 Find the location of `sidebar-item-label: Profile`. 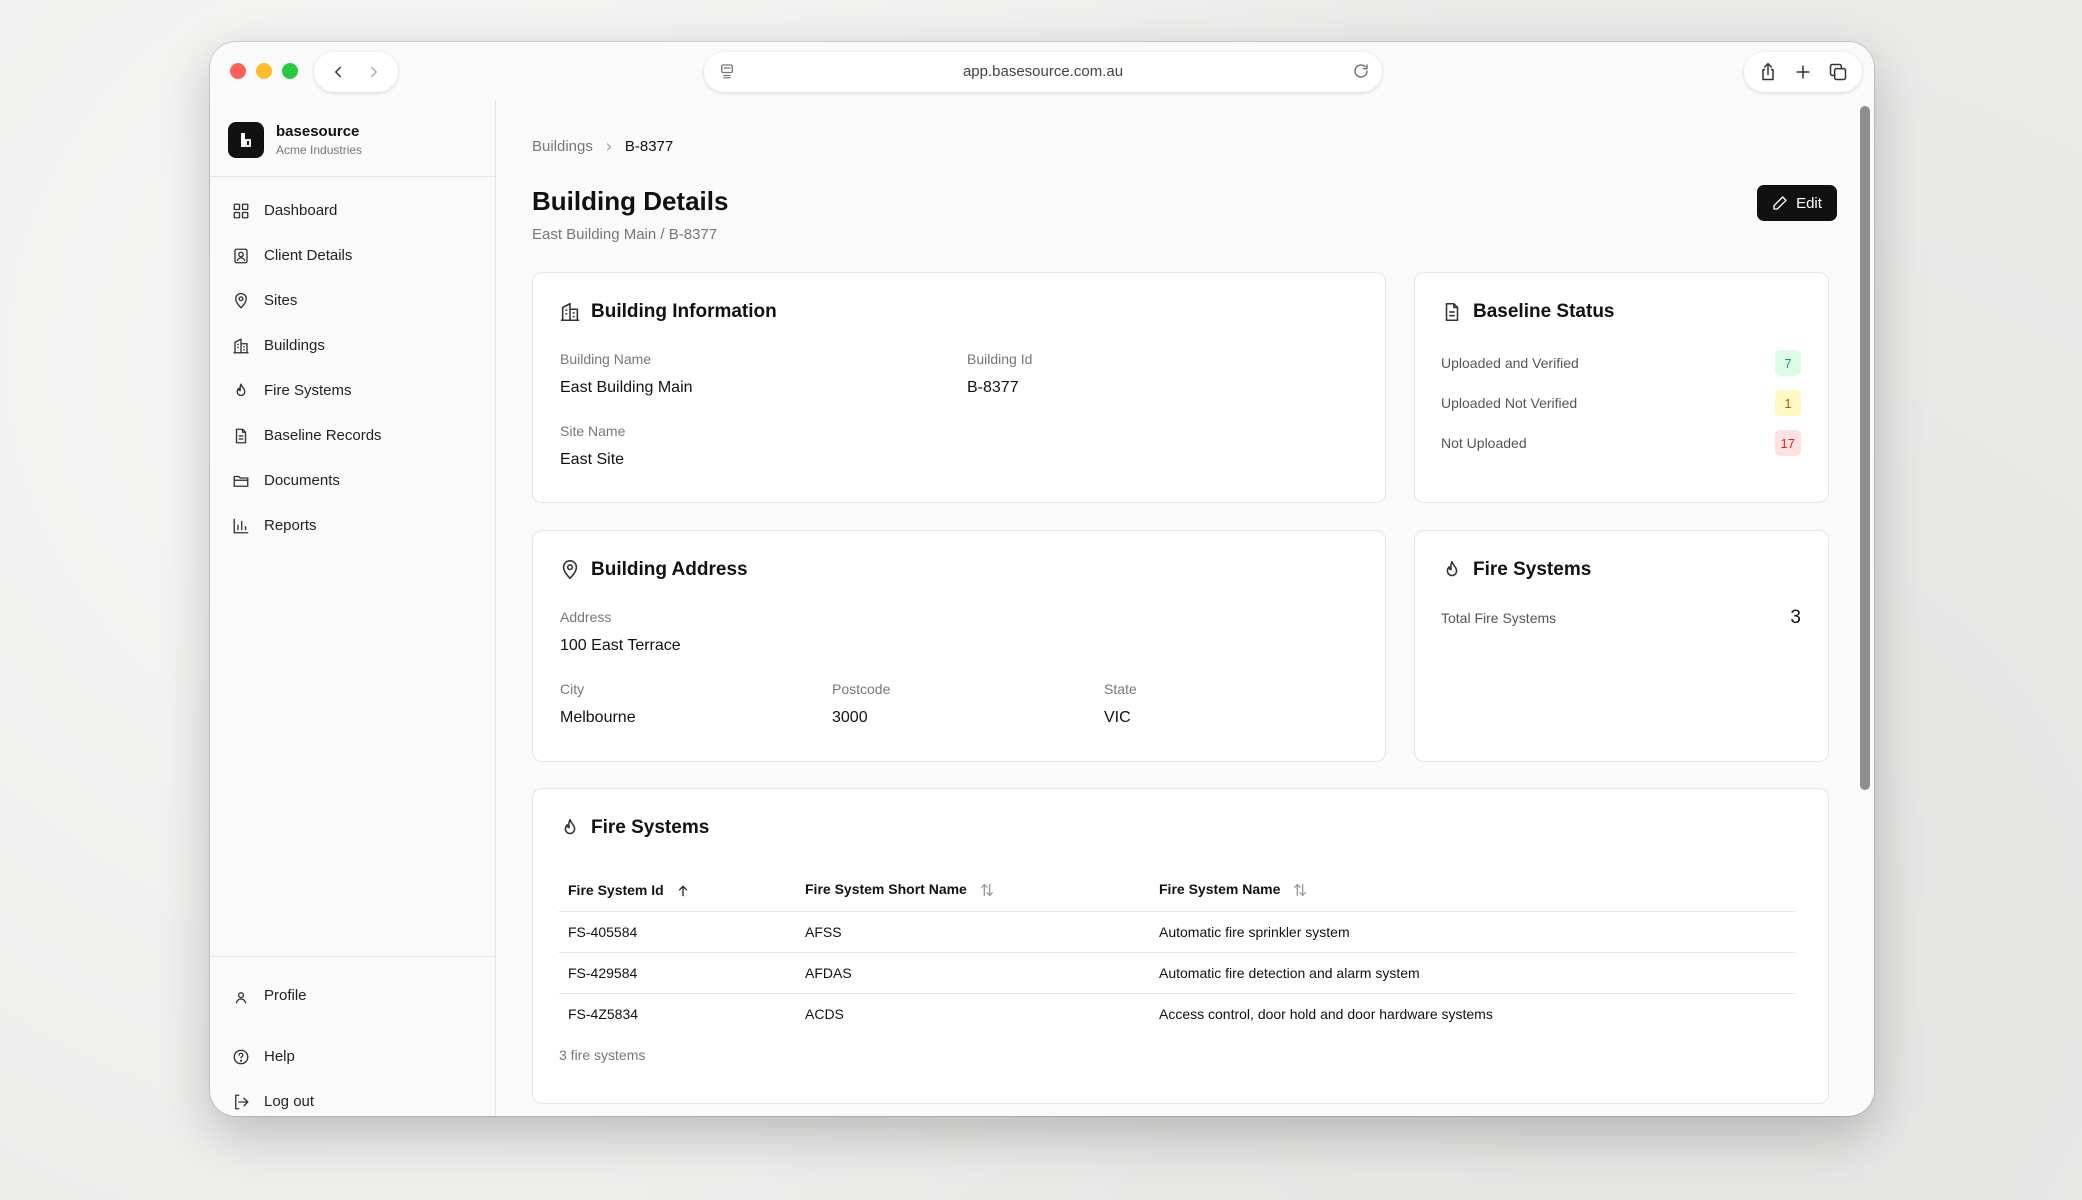

sidebar-item-label: Profile is located at coordinates (285, 995).